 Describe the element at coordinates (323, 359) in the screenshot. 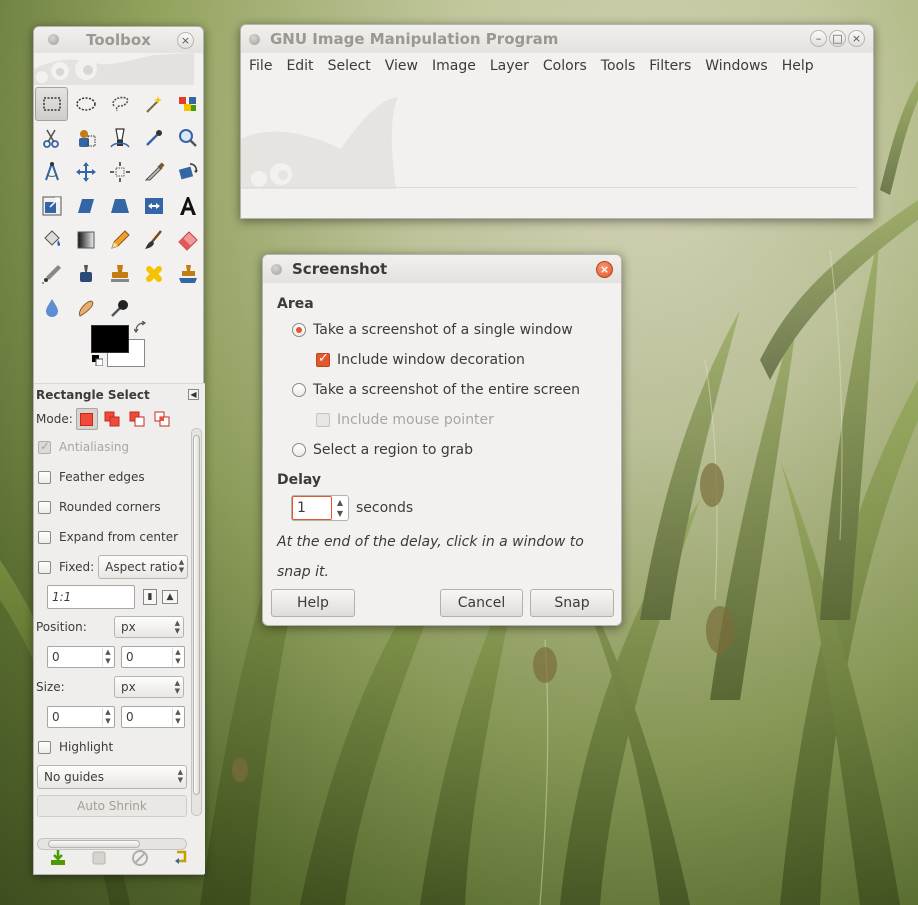

I see `include-decoration-checkbox` at that location.